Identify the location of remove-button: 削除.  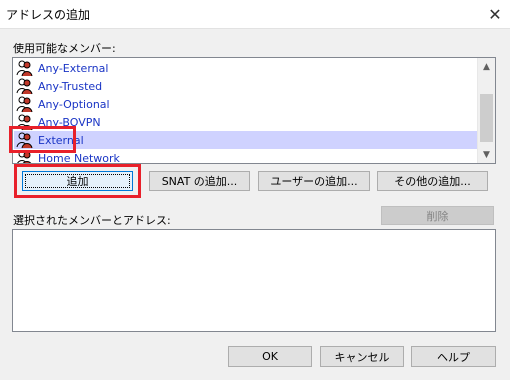
(437, 215).